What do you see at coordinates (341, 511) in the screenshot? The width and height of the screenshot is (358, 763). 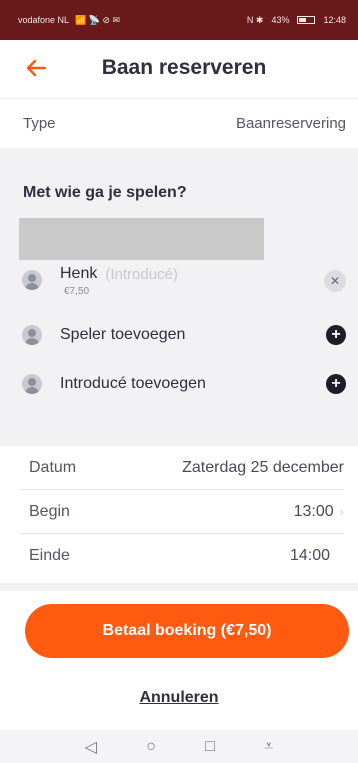 I see `chevron-right-icon: ›` at bounding box center [341, 511].